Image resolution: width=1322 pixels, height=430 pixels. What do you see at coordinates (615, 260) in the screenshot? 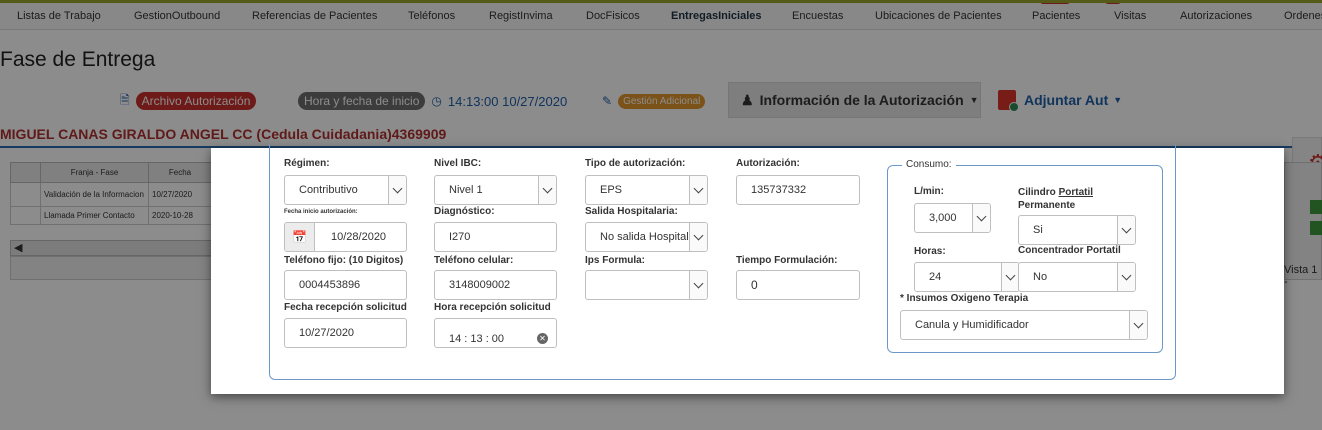
I see `ips-formula-label: Ips Formula:` at bounding box center [615, 260].